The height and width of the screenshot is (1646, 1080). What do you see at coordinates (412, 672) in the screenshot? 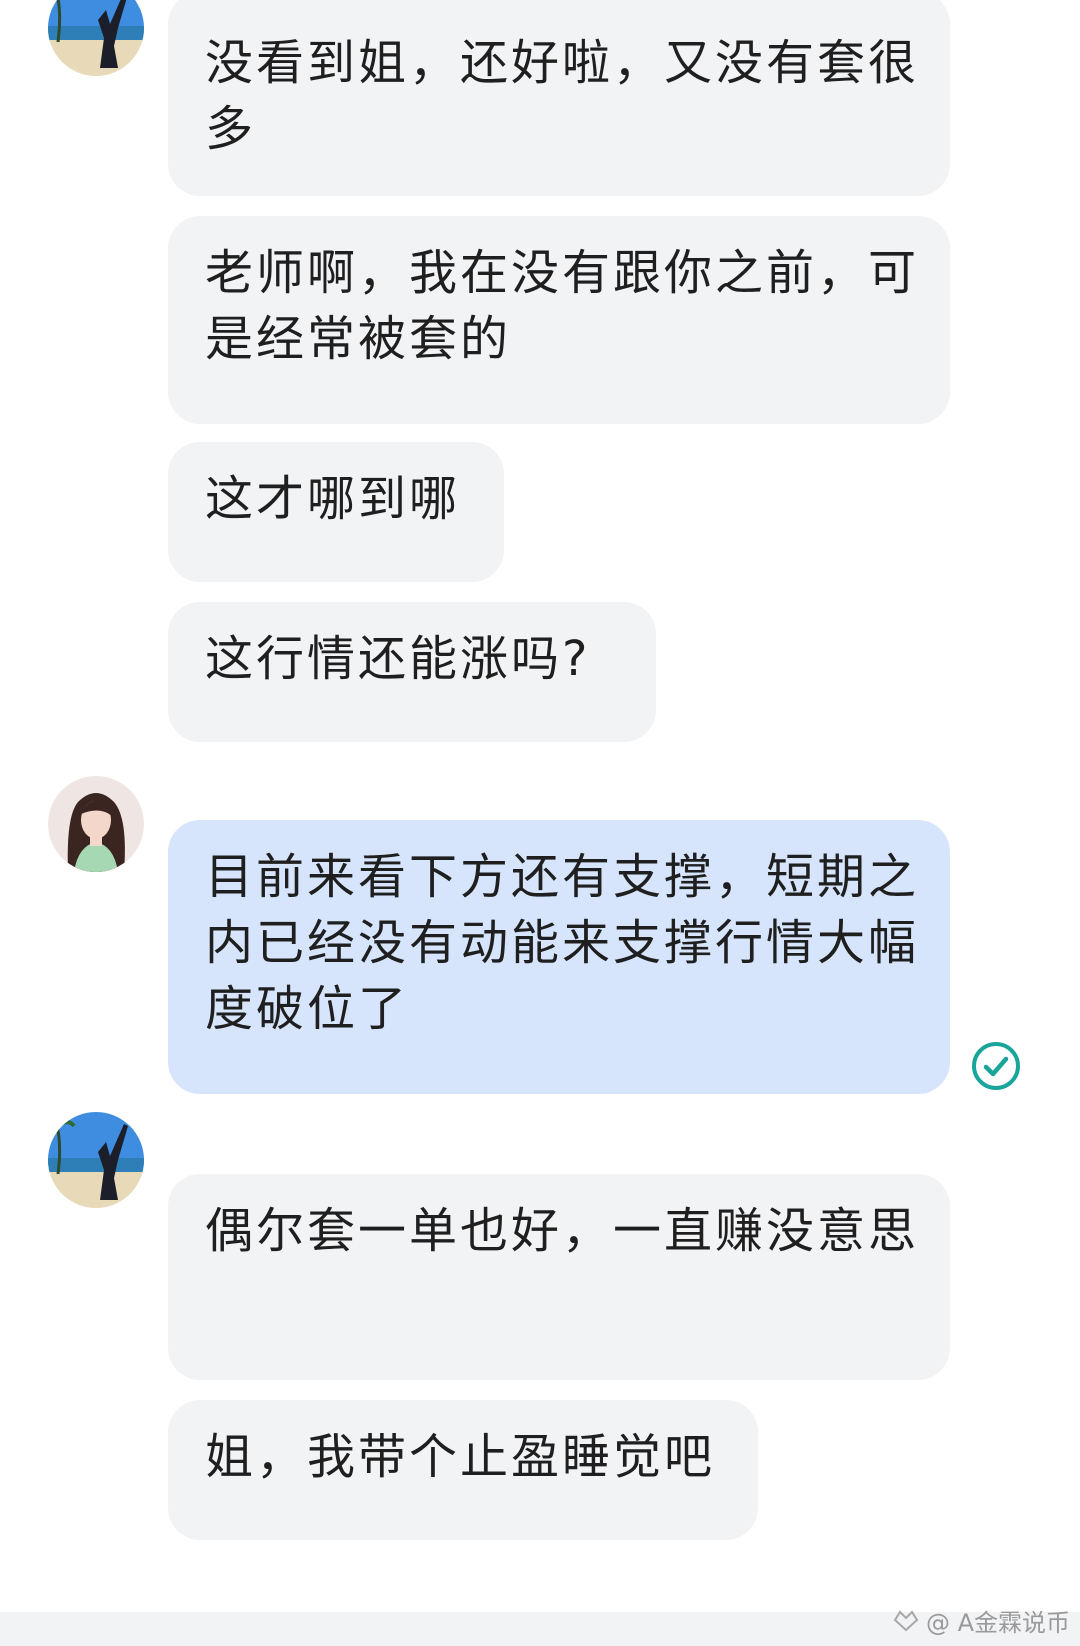
I see `message-bubble-incoming: 这行情还能涨吗?` at bounding box center [412, 672].